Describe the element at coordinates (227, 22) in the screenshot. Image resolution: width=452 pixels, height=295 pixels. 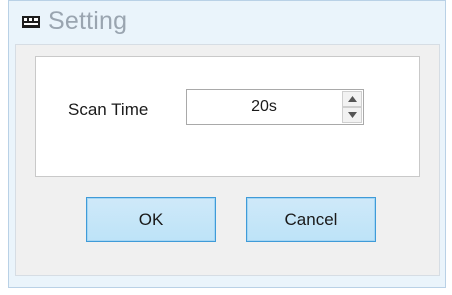
I see `title-bar: Setting` at that location.